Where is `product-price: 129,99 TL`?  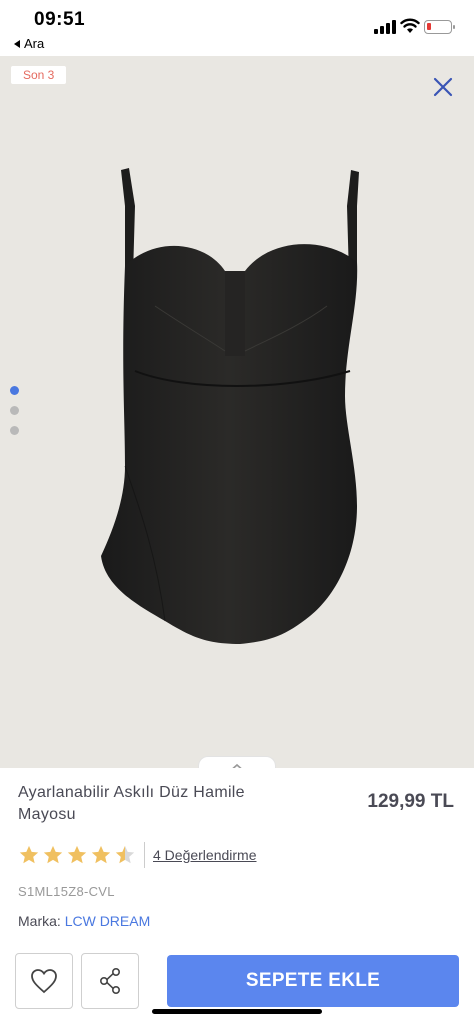
product-price: 129,99 TL is located at coordinates (410, 801).